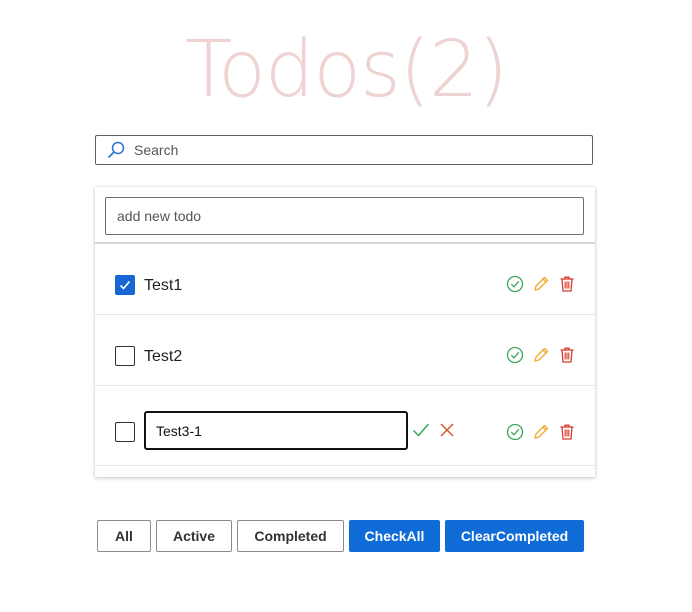 The width and height of the screenshot is (692, 612). I want to click on todo-checkbox-checked, so click(125, 285).